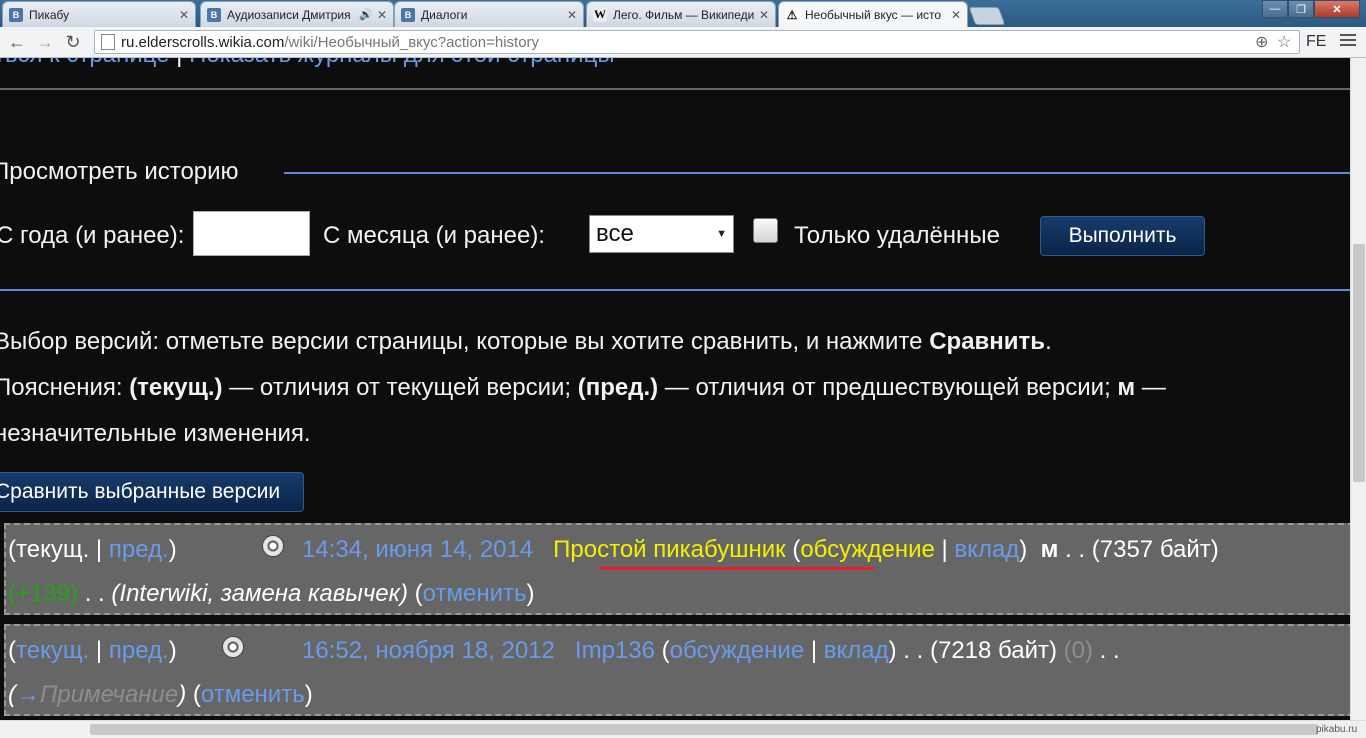 Image resolution: width=1366 pixels, height=738 pixels. What do you see at coordinates (49, 14) in the screenshot?
I see `tab-title: Пикабу` at bounding box center [49, 14].